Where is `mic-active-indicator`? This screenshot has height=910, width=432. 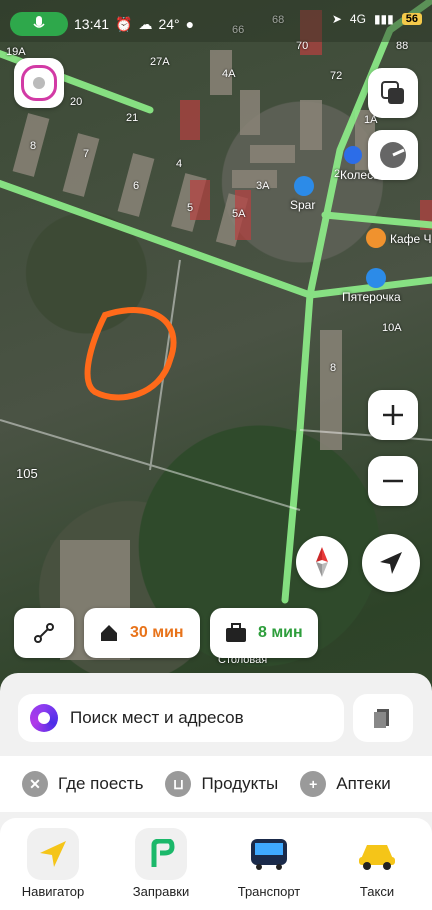
mic-active-indicator is located at coordinates (39, 24).